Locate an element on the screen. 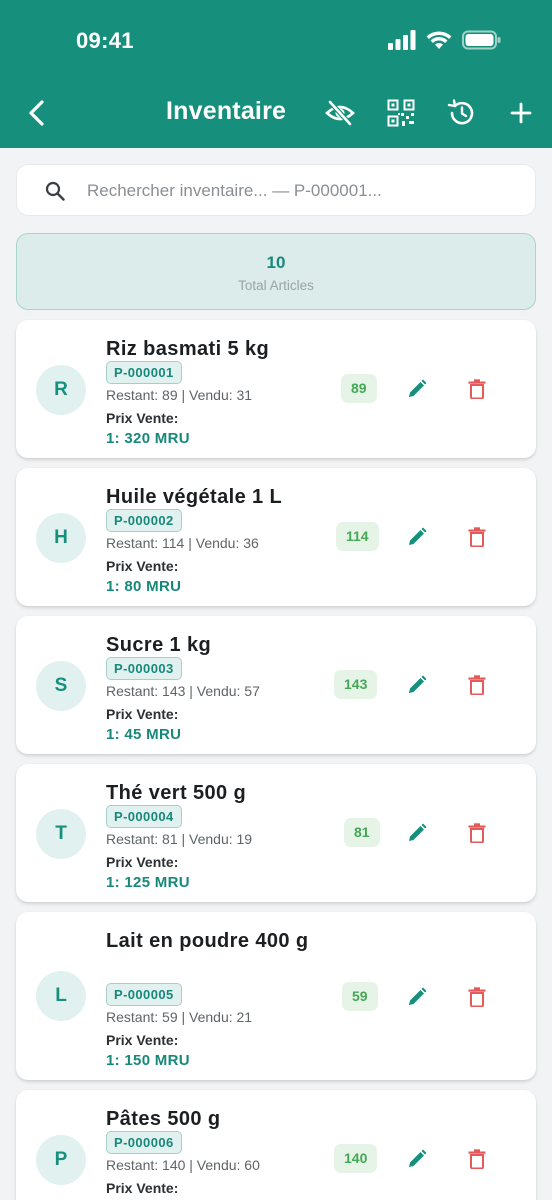  price-value: 1: 80 MRU is located at coordinates (144, 586).